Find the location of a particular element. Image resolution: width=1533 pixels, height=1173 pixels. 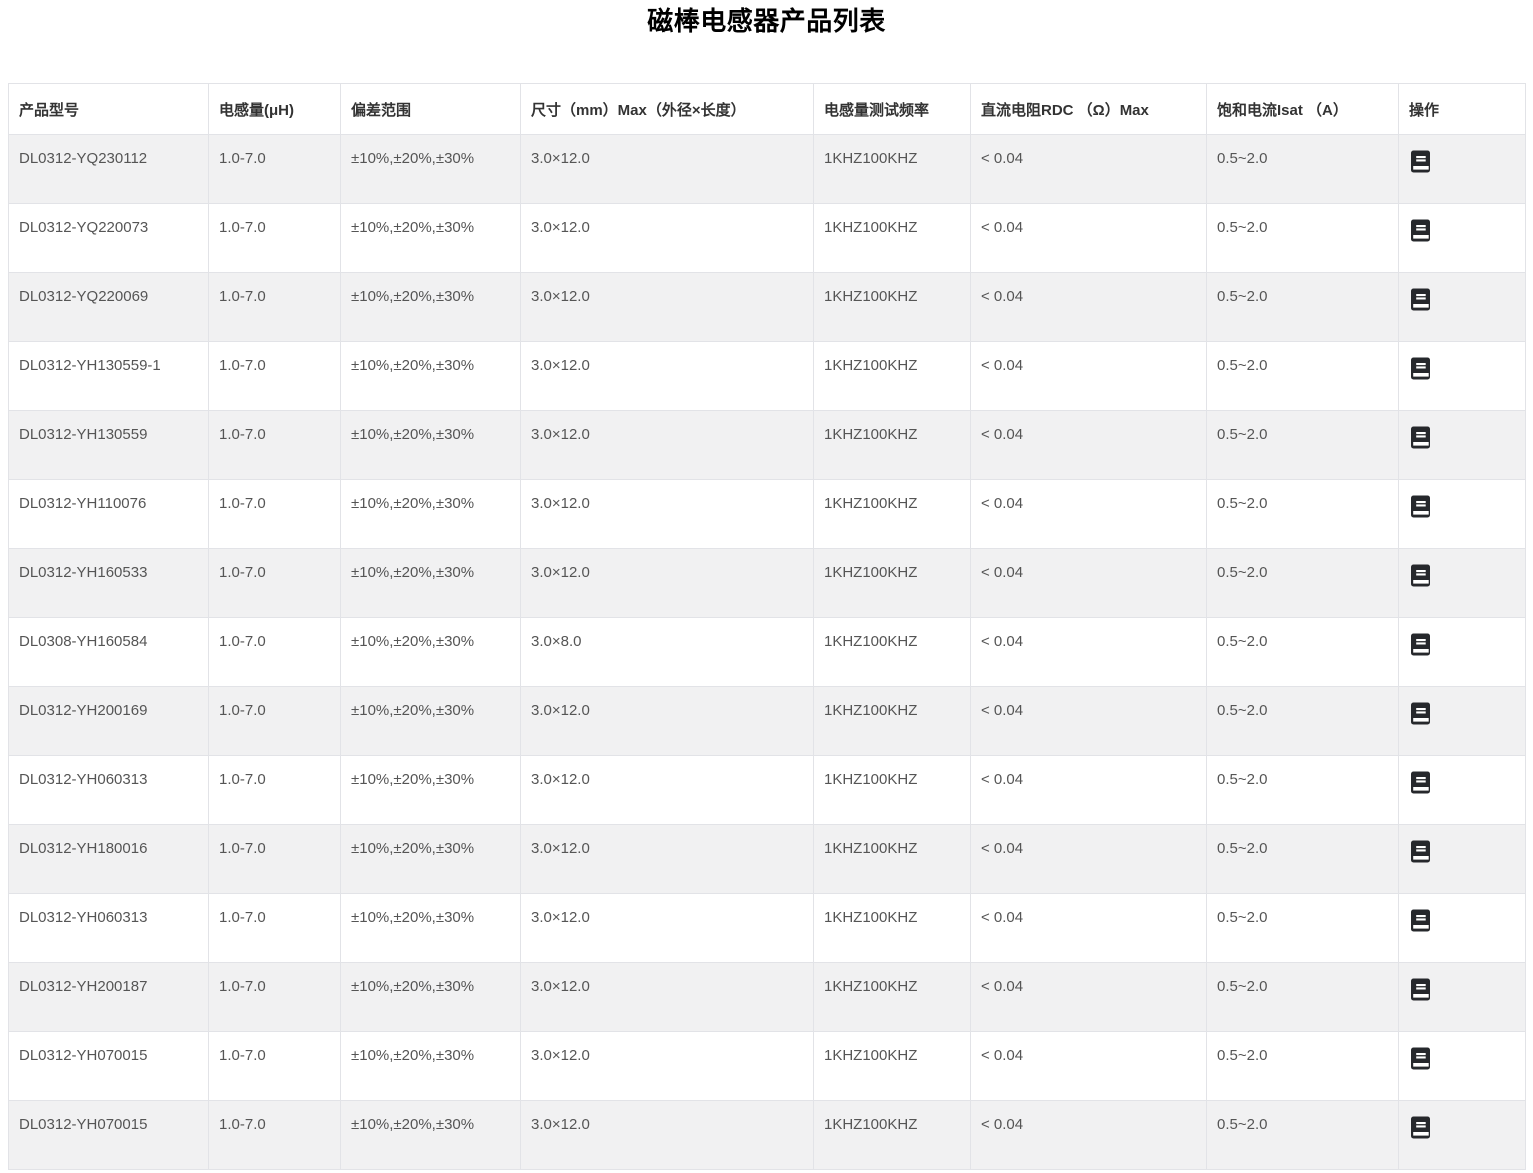

cell-model: DL0312-YH130559 is located at coordinates (108, 445).